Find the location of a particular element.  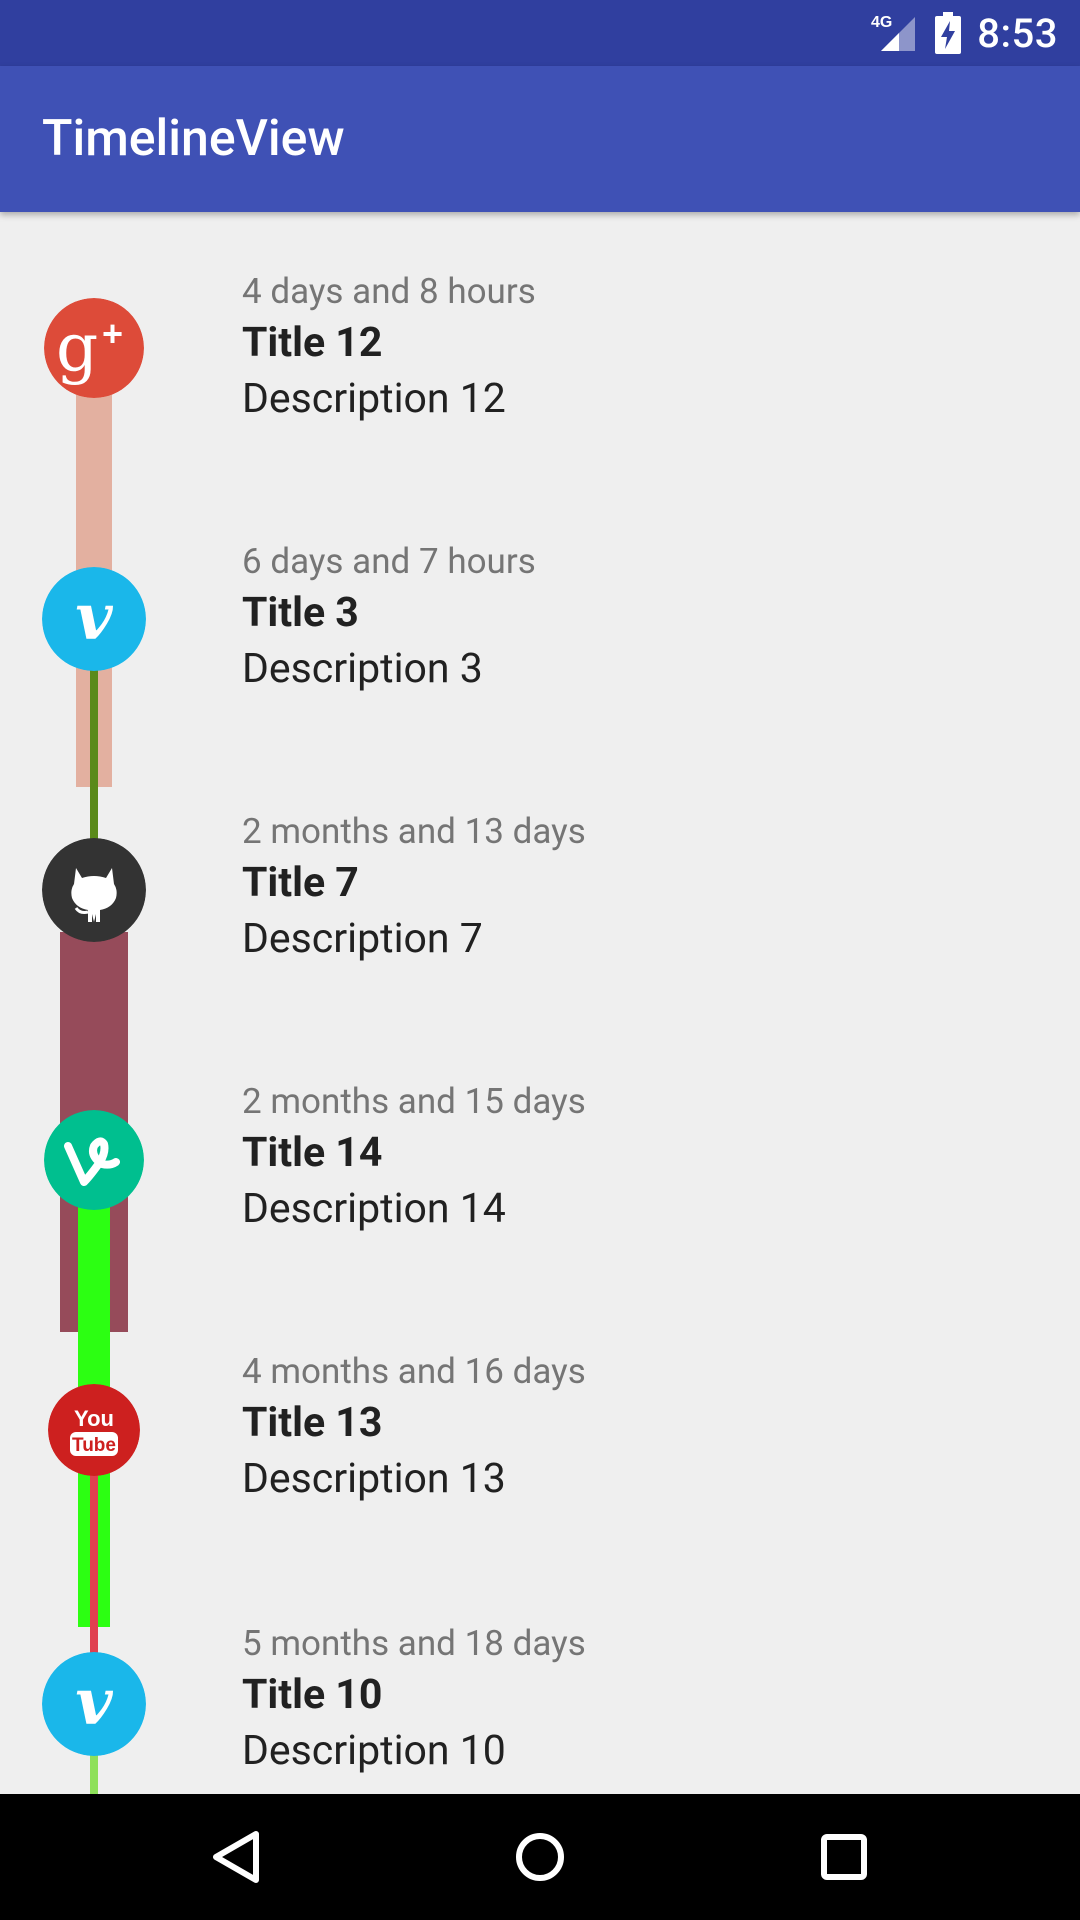

svg-text: g is located at coordinates (77, 347).